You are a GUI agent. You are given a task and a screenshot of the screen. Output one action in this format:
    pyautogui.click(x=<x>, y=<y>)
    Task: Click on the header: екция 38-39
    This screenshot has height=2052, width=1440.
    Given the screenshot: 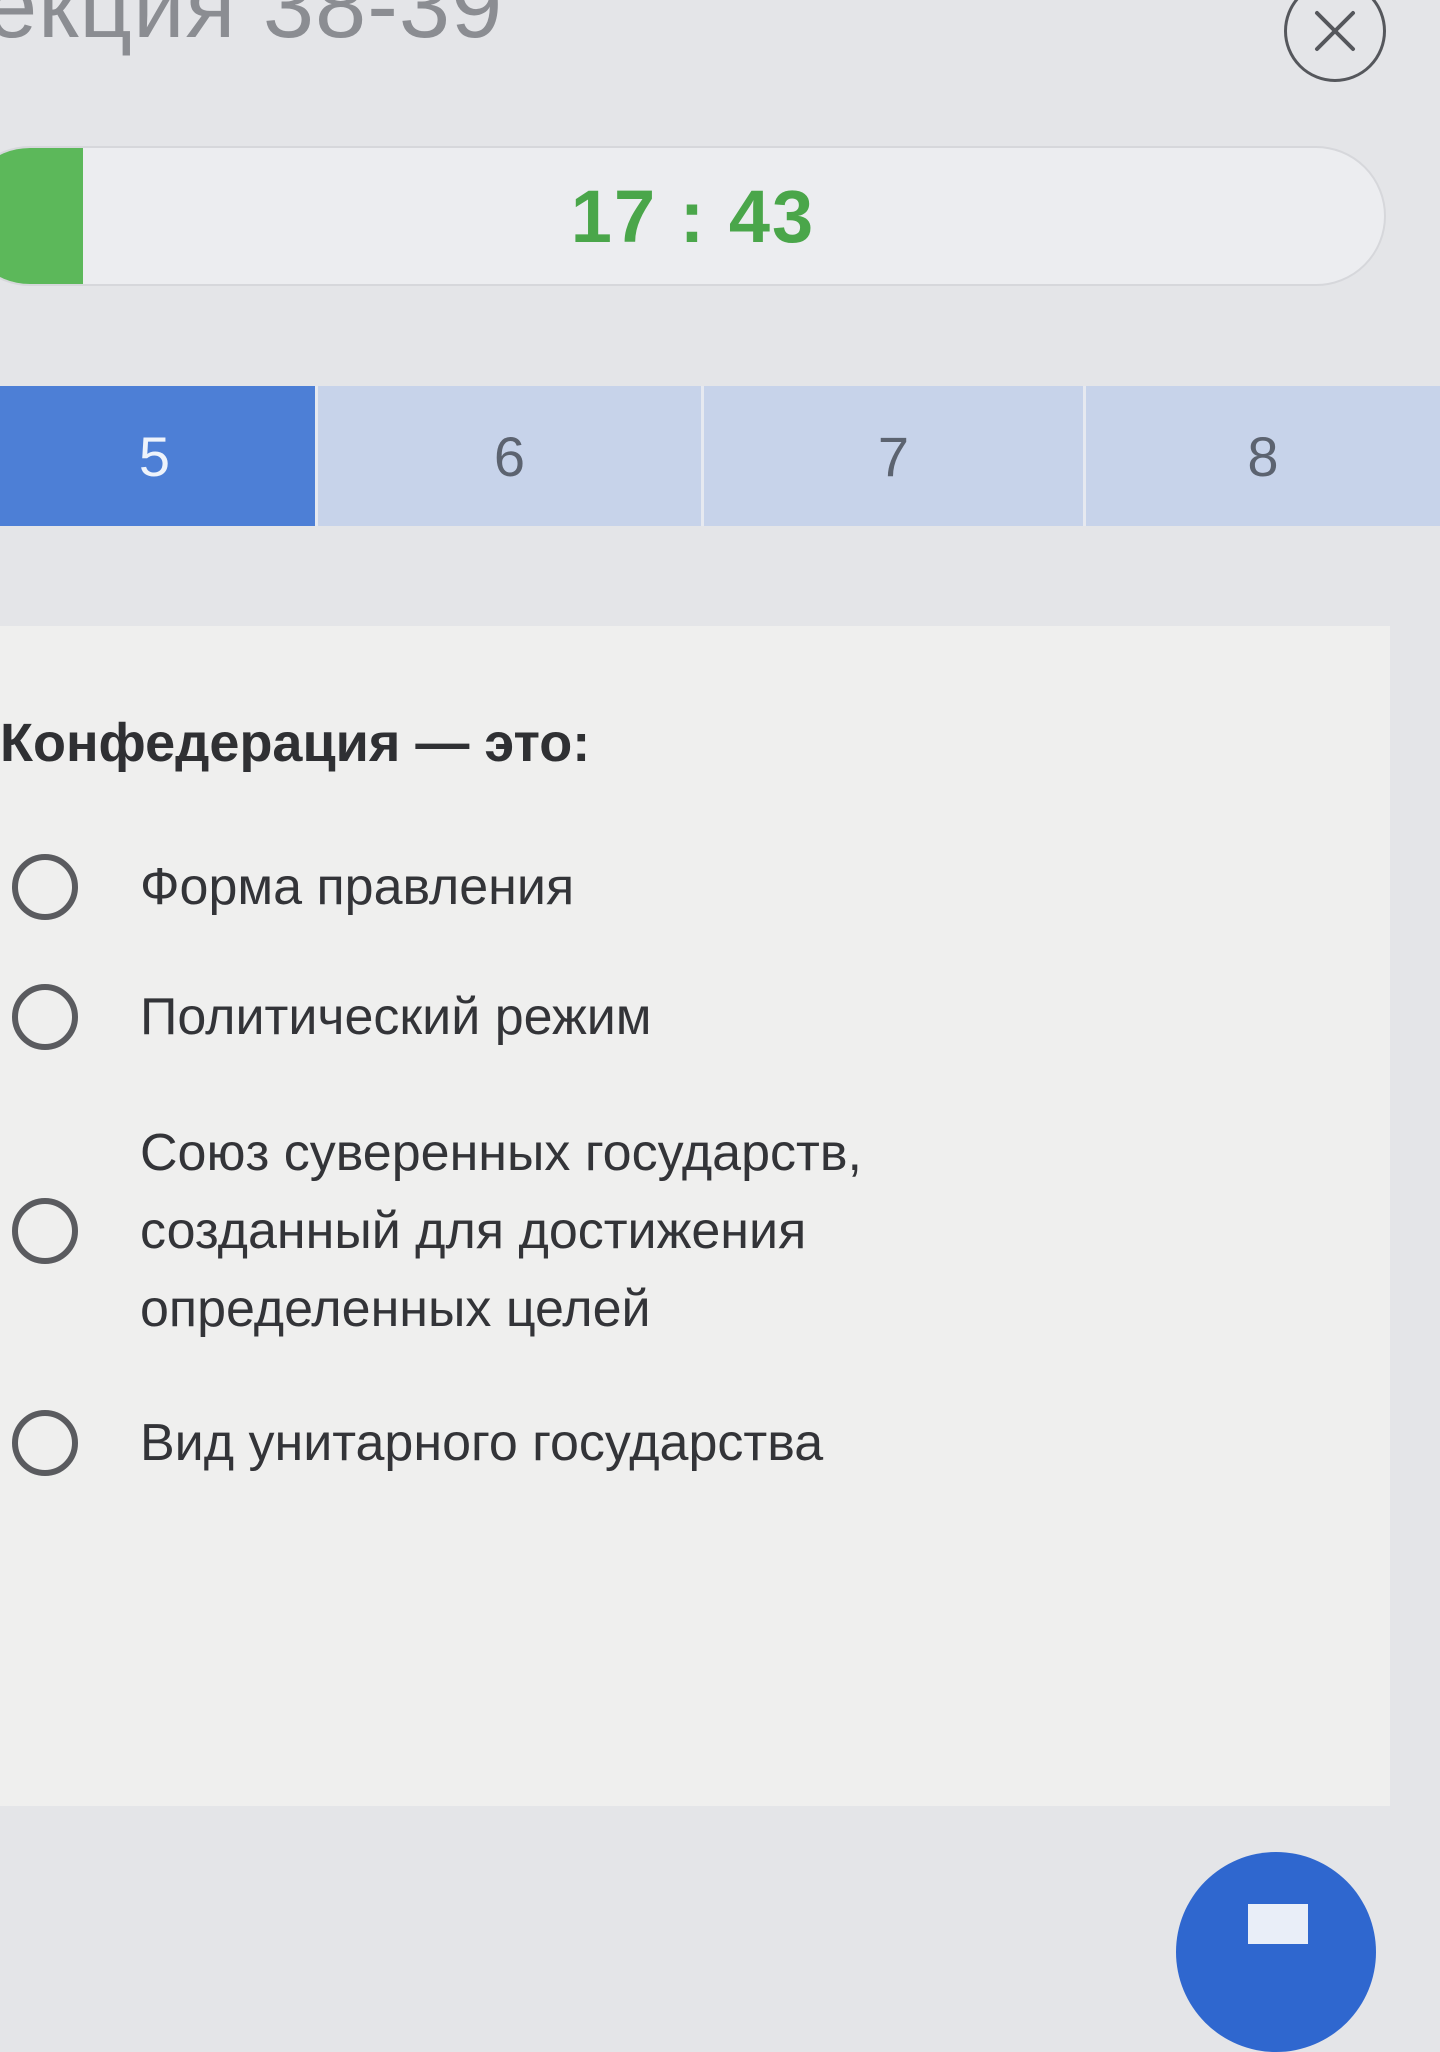 What is the action you would take?
    pyautogui.click(x=720, y=60)
    